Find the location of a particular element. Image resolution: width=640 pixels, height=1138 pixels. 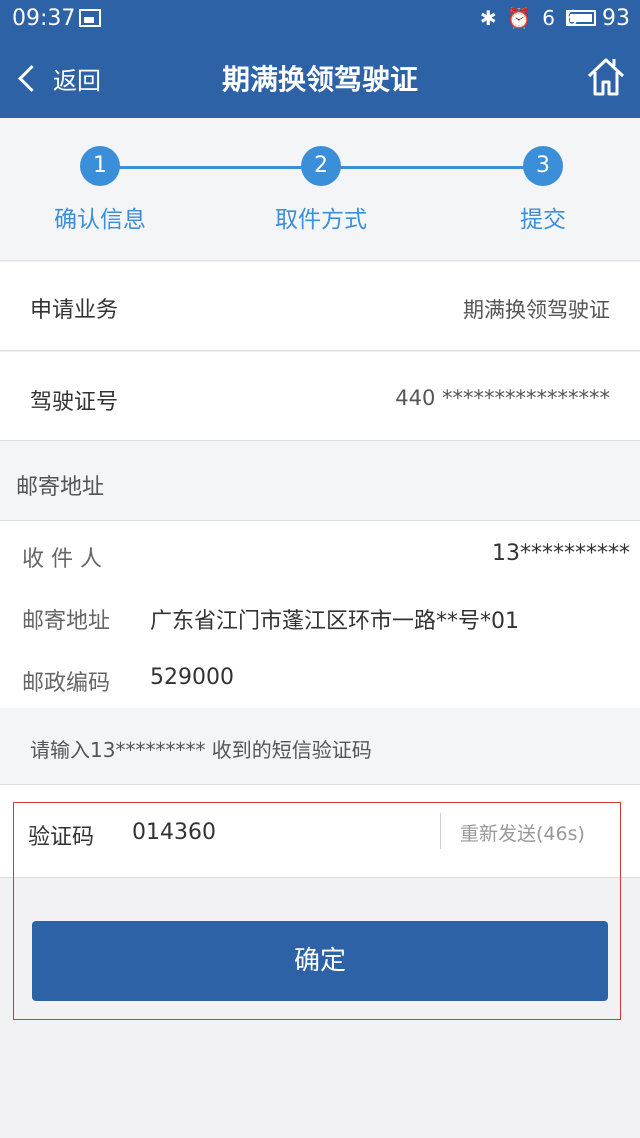

system-status-icons: ✱ ⏰ 6 6 is located at coordinates (529, 18).